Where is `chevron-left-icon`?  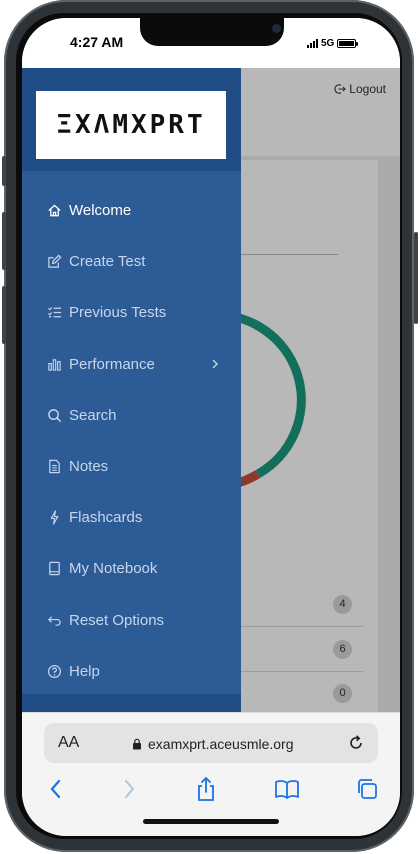
chevron-left-icon is located at coordinates (55, 789).